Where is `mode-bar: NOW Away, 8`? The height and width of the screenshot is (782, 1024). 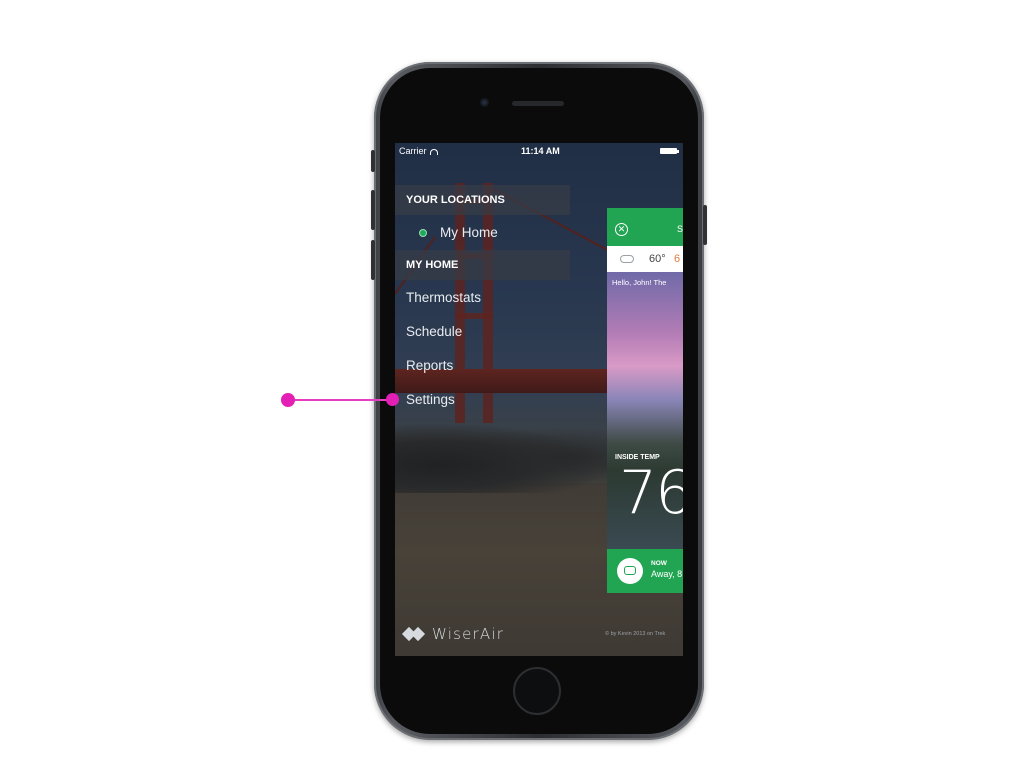 mode-bar: NOW Away, 8 is located at coordinates (645, 571).